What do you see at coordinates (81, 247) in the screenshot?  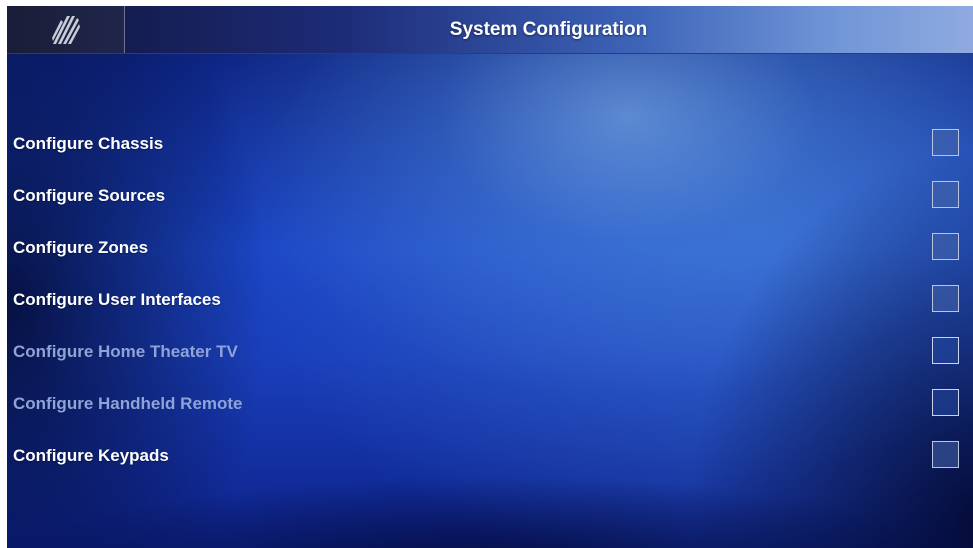 I see `menu-item-label: Configure Zones` at bounding box center [81, 247].